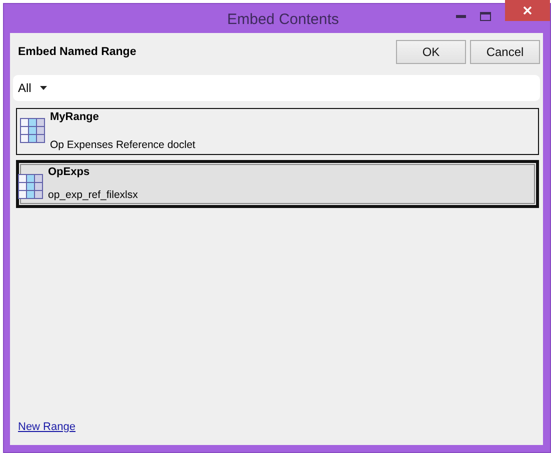 This screenshot has height=453, width=551. Describe the element at coordinates (277, 184) in the screenshot. I see `range-item: OpExps op_exp_ref_filexlsx` at that location.